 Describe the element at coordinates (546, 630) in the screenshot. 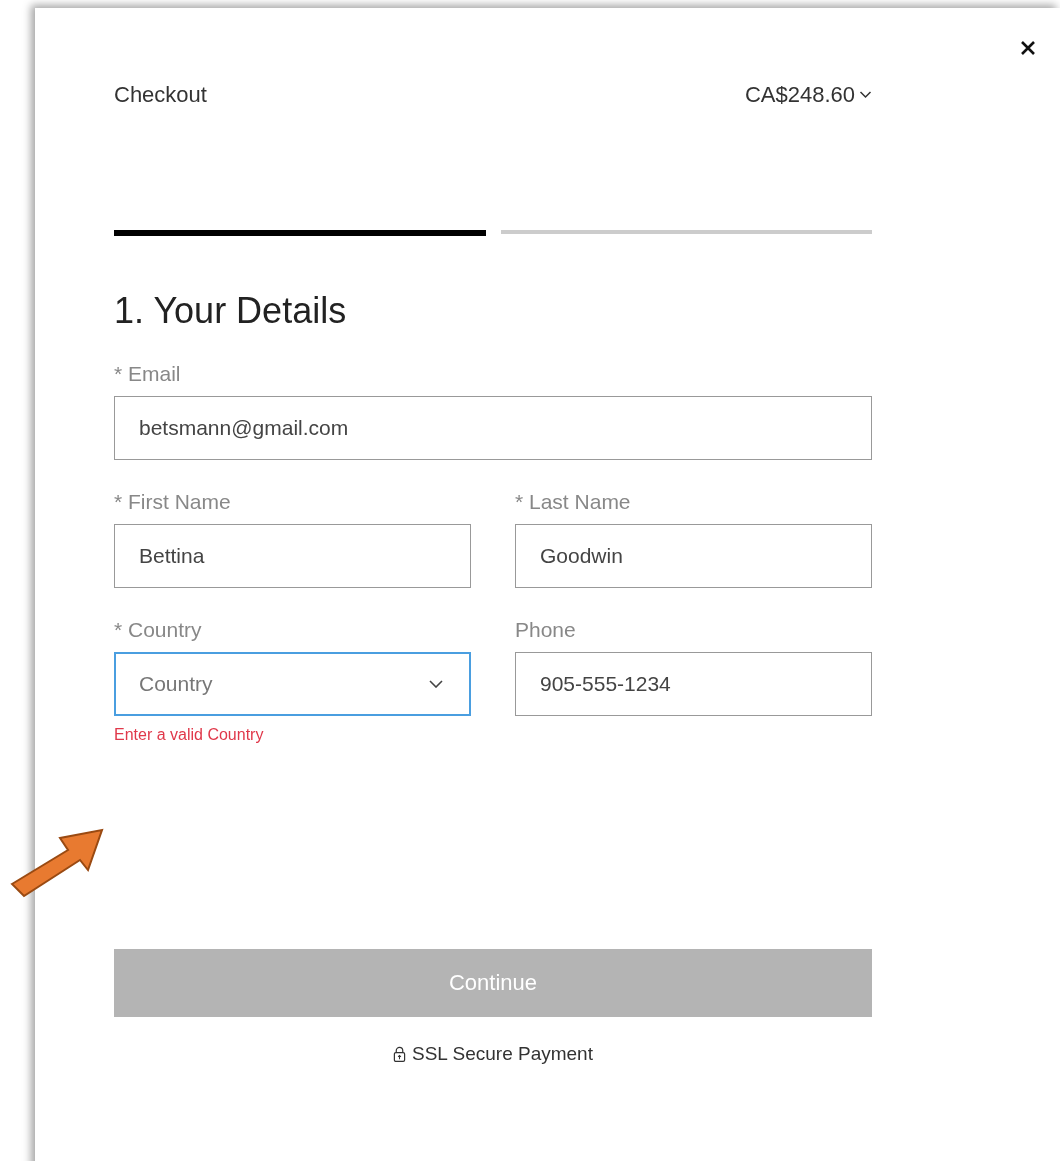

I see `field-label: Phone` at that location.